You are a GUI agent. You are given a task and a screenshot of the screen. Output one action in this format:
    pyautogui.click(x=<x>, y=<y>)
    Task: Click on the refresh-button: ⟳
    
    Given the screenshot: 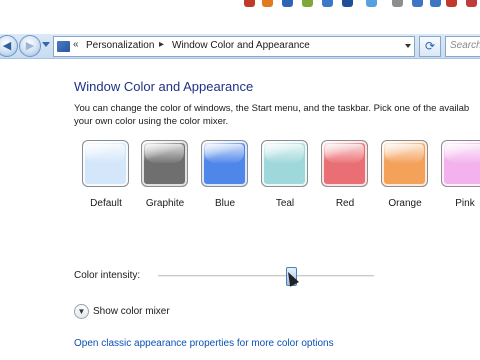 What is the action you would take?
    pyautogui.click(x=430, y=46)
    